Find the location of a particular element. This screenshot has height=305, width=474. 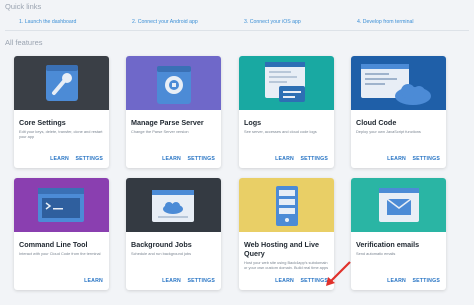

quick-link-connect-android: 2. Connect your Android app is located at coordinates (165, 22).